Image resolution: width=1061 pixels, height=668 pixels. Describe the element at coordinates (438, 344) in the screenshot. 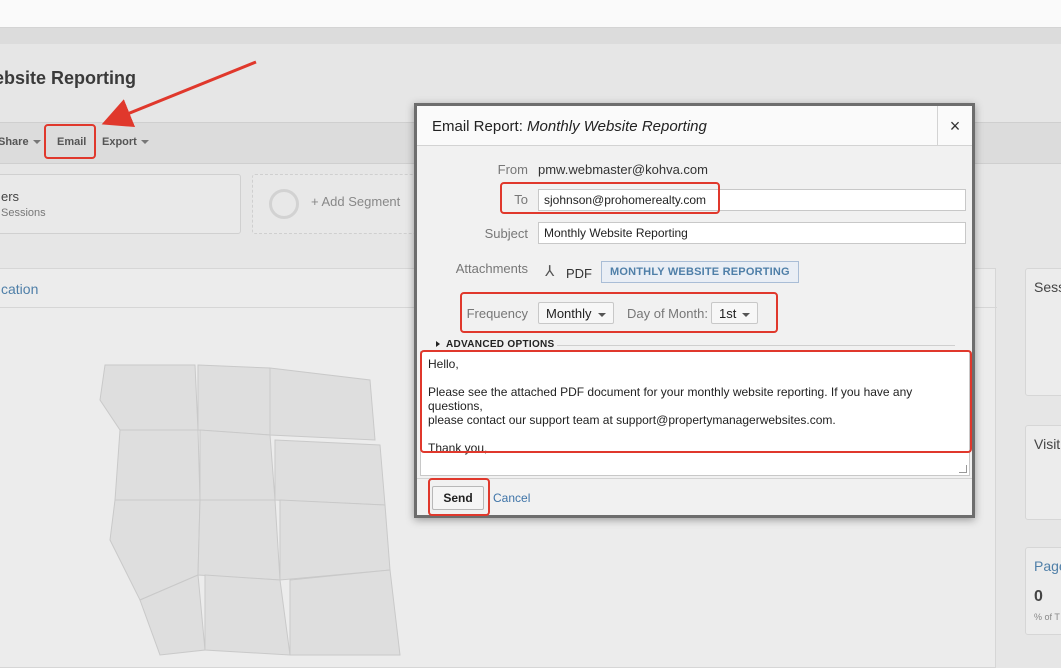

I see `triangle-right-icon` at that location.